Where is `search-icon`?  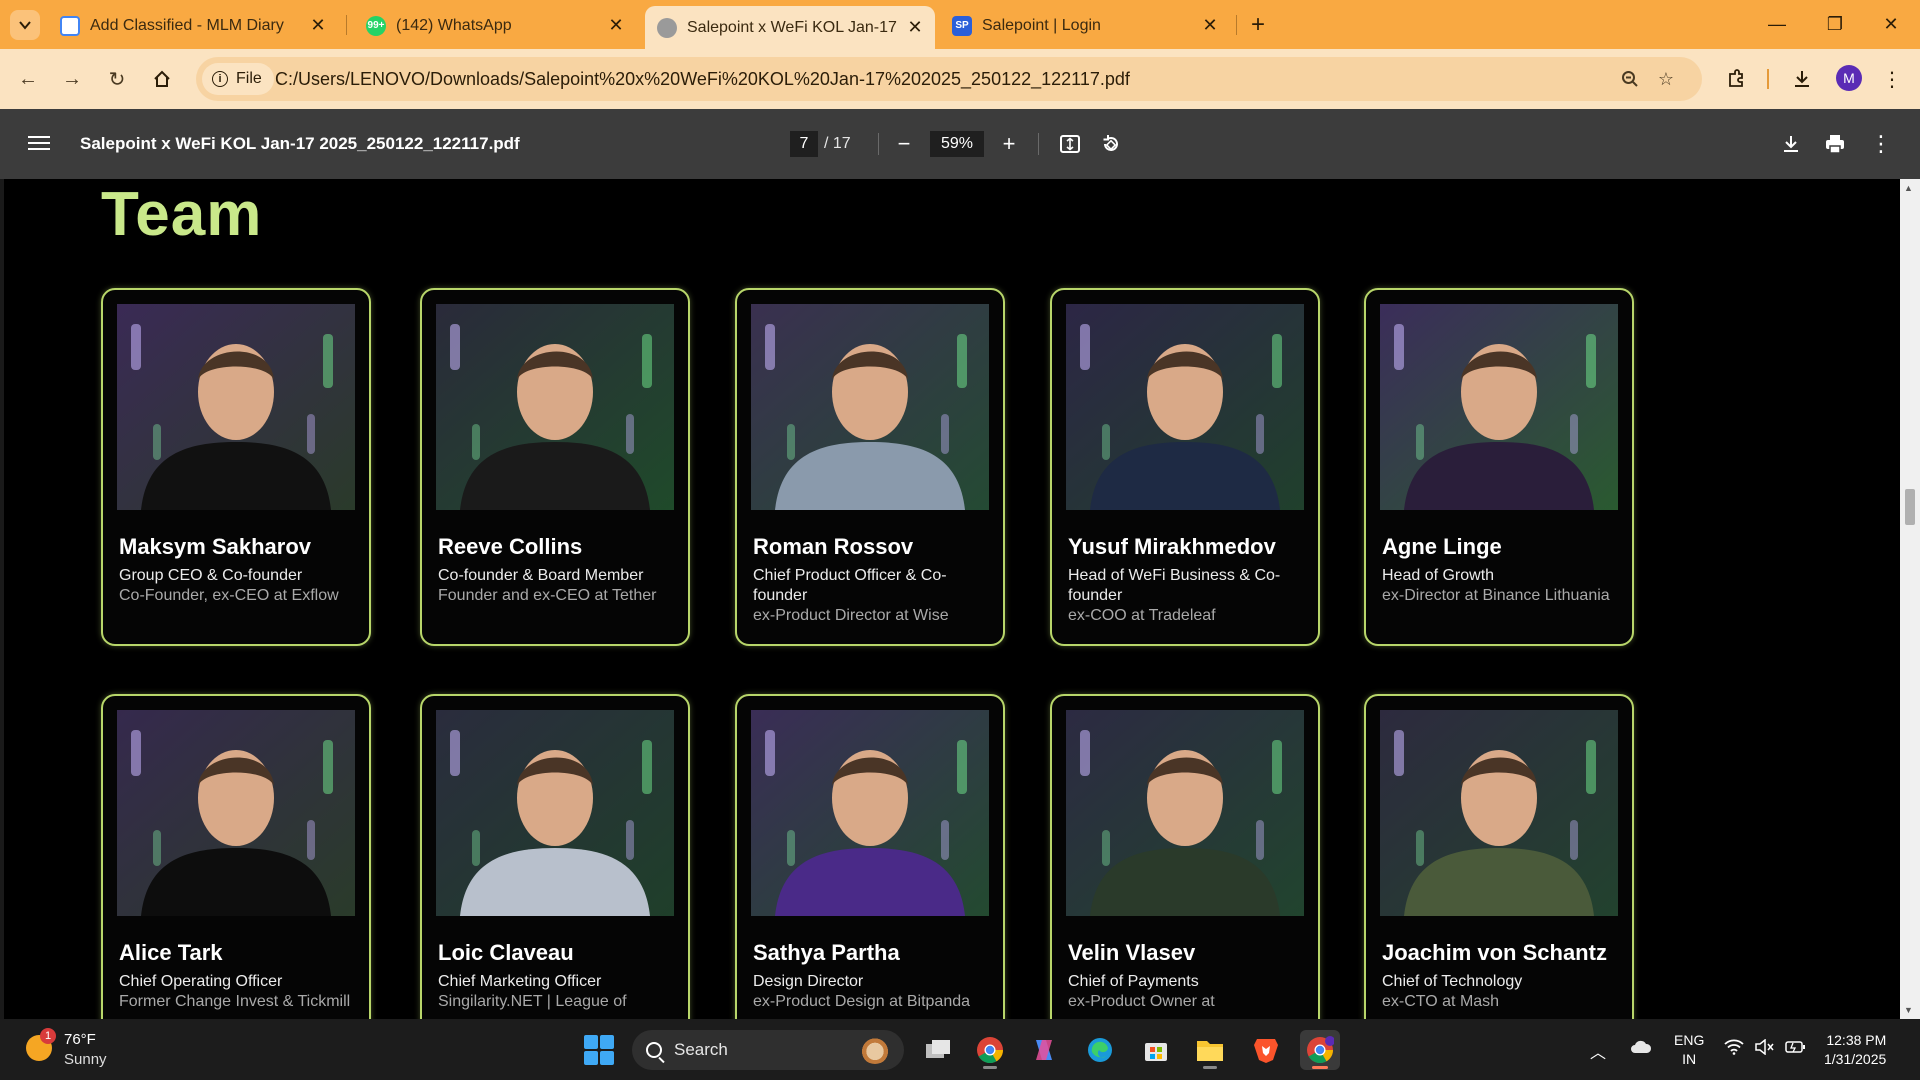 search-icon is located at coordinates (654, 1050).